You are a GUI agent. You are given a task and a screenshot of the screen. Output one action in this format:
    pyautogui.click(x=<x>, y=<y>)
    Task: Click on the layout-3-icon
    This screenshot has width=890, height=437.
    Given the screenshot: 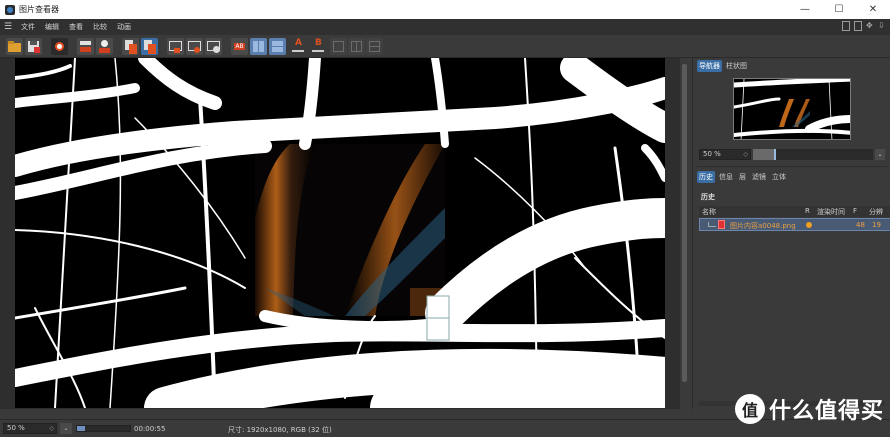 What is the action you would take?
    pyautogui.click(x=374, y=46)
    